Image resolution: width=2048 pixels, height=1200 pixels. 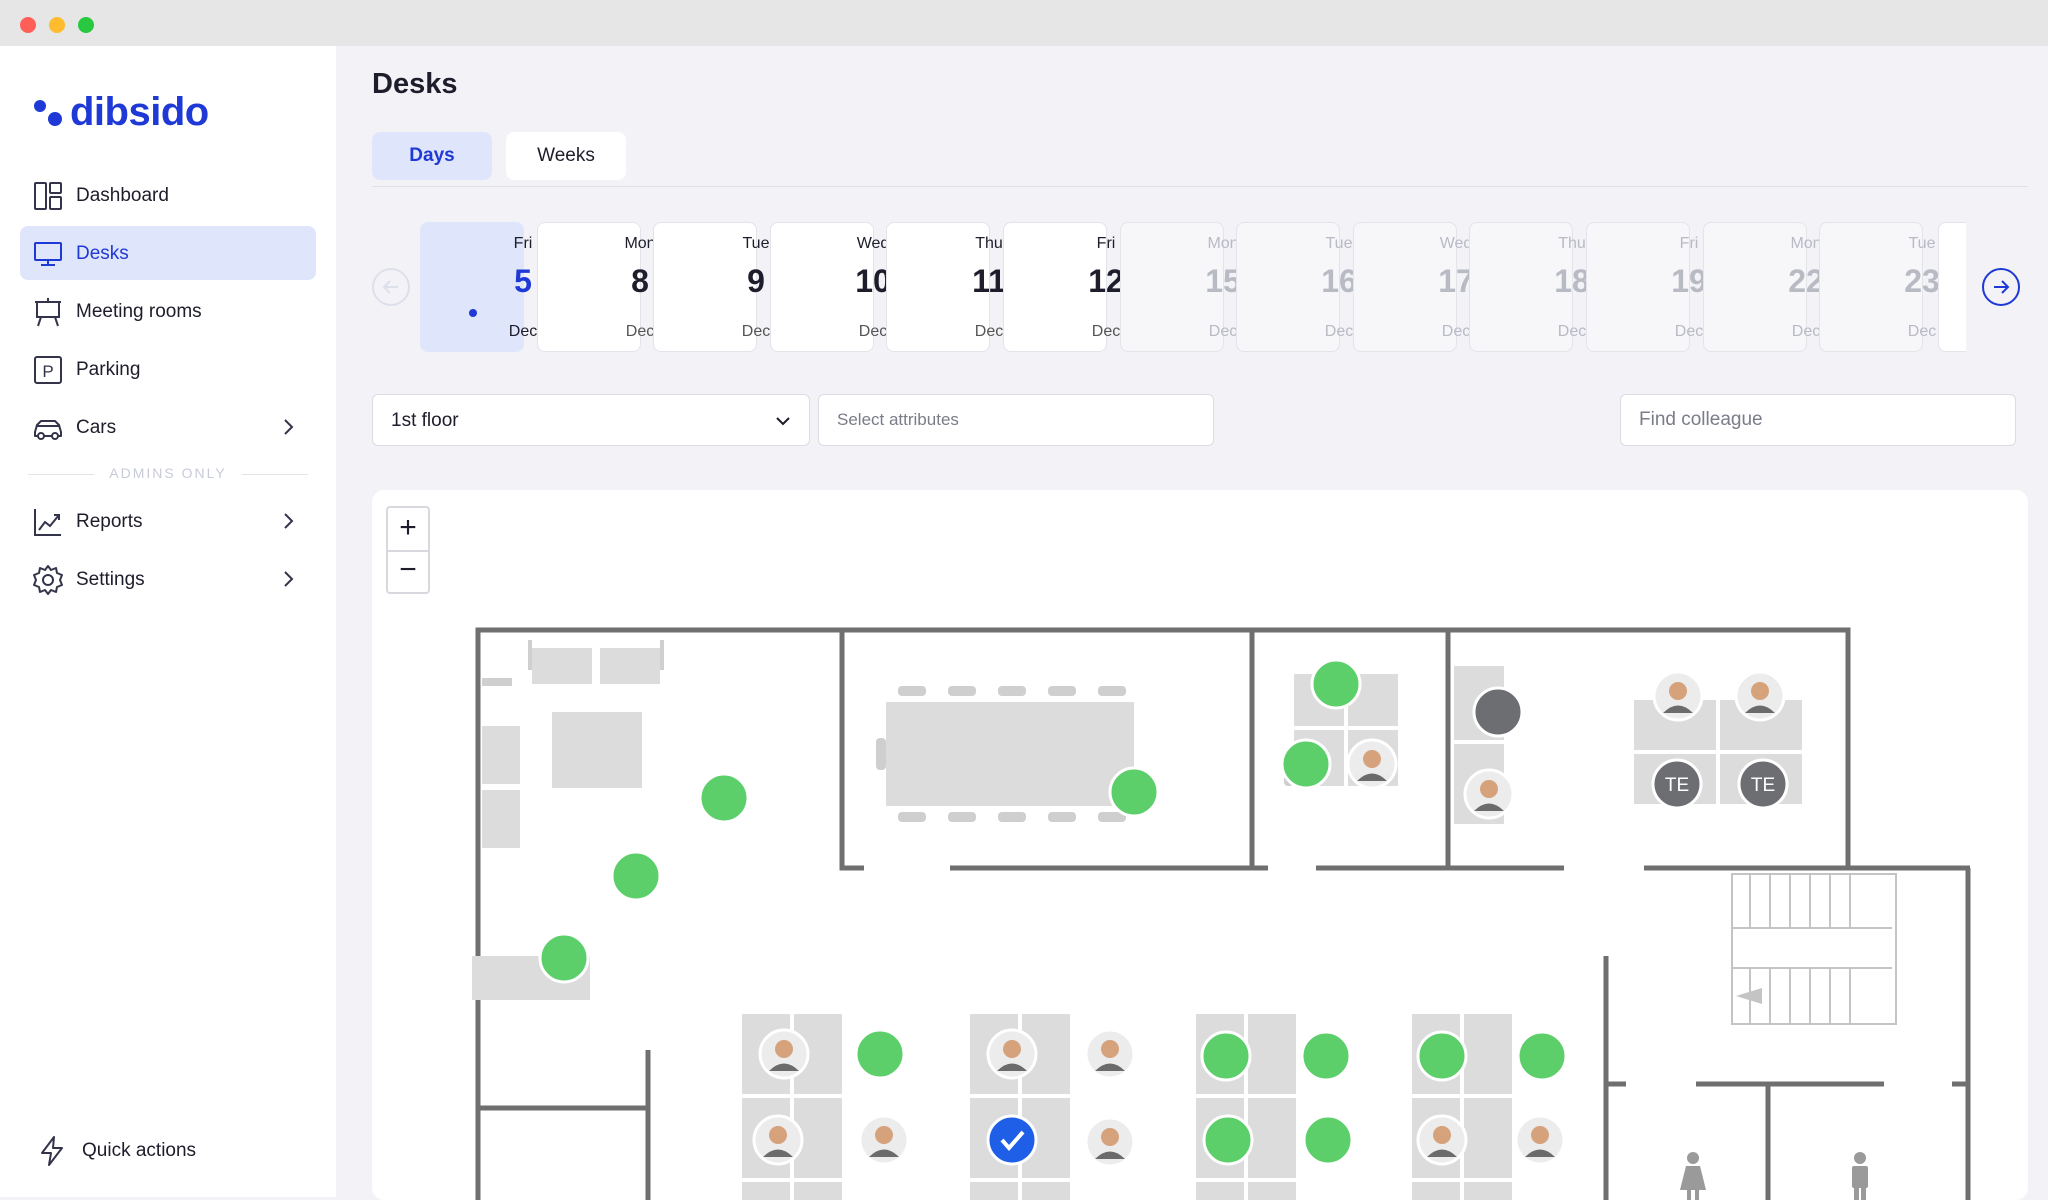 I want to click on selected-date-dot, so click(x=473, y=313).